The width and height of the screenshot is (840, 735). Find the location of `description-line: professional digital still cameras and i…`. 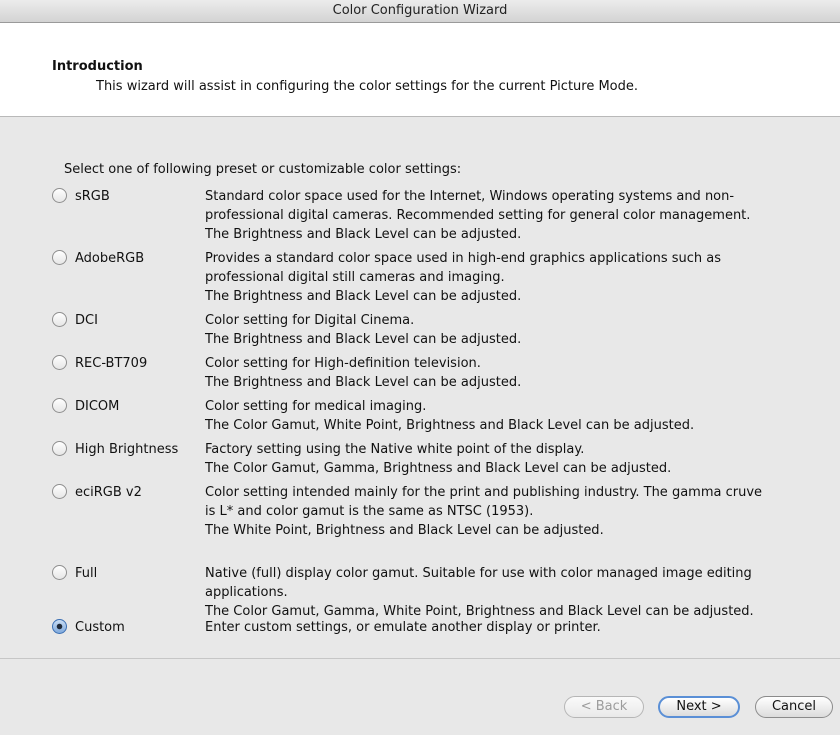

description-line: professional digital still cameras and i… is located at coordinates (355, 277).